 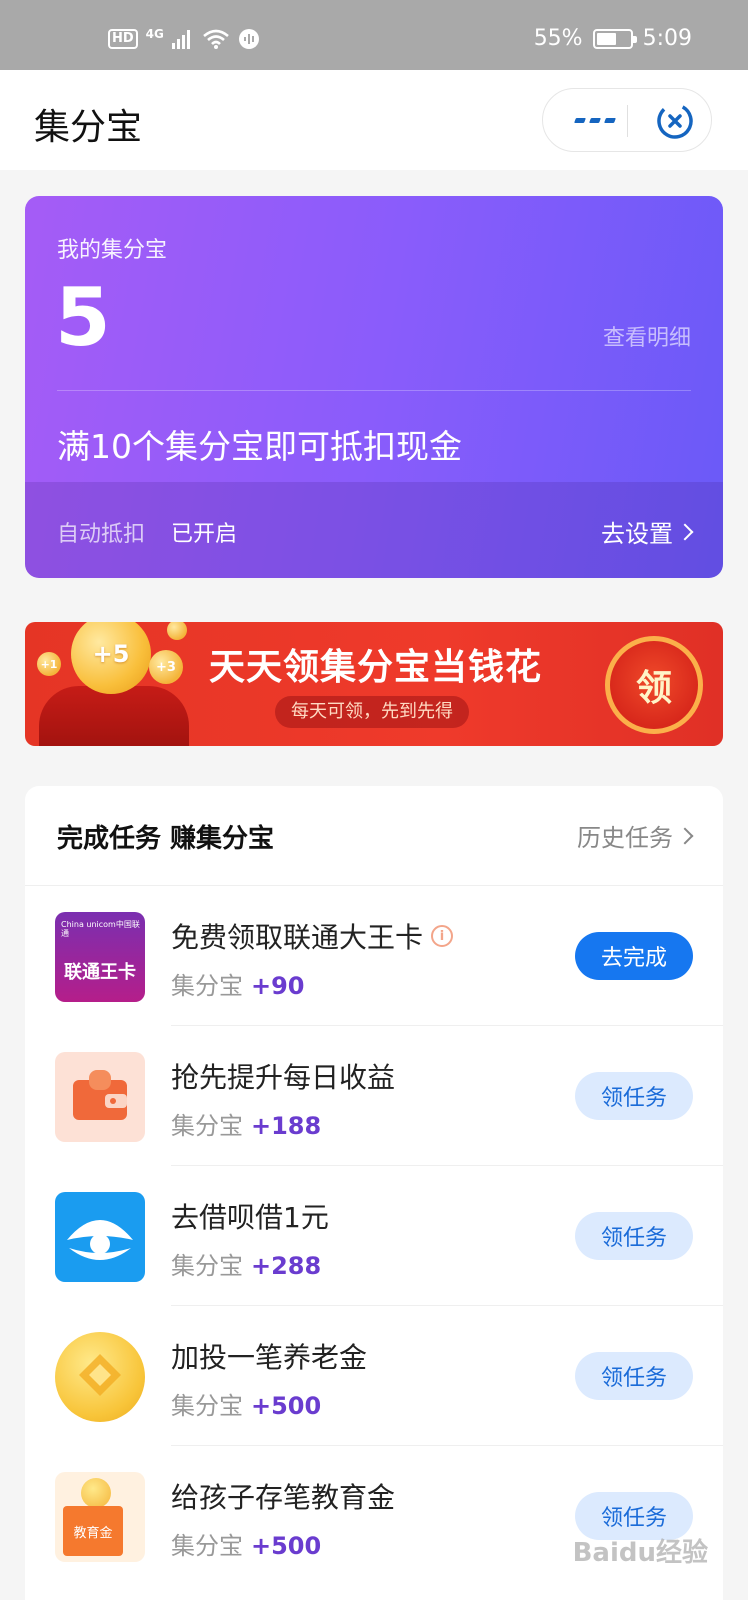 I want to click on task-name: 去借呗借1元, so click(x=250, y=1216).